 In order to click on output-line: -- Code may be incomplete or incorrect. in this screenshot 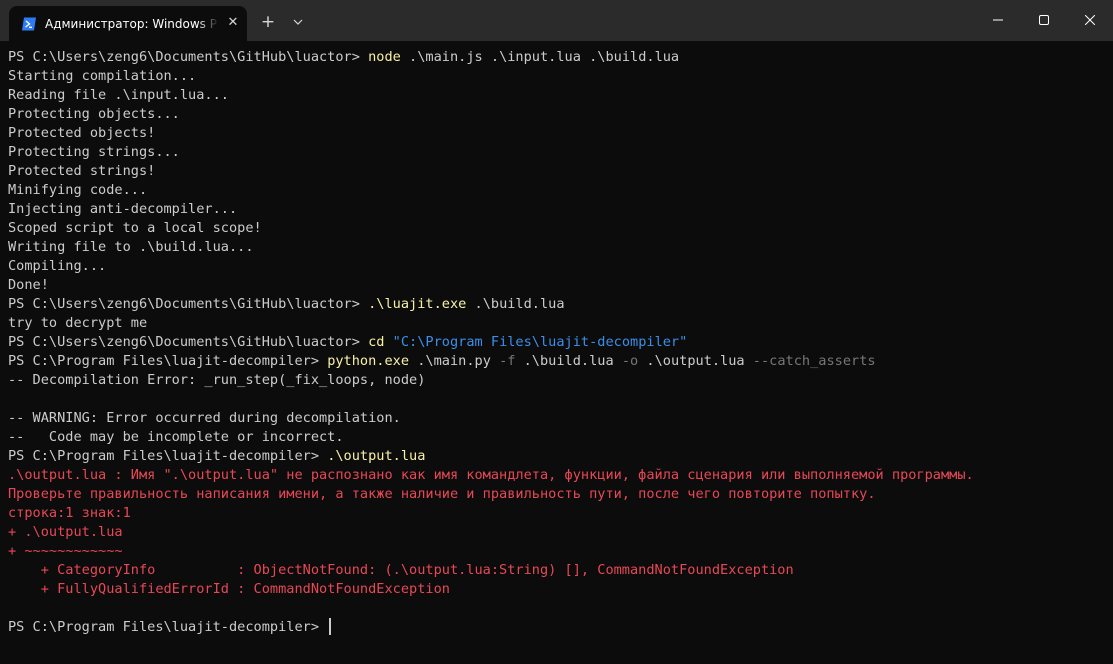, I will do `click(176, 437)`.